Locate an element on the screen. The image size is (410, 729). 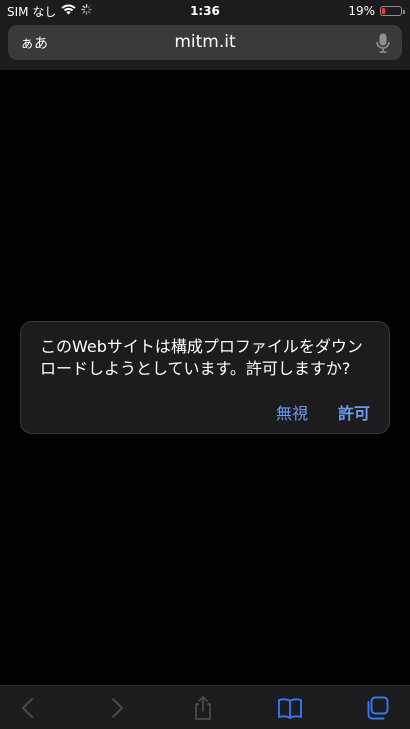
top-chrome: SIM なし 1:36 19% ぁあ mitm.it is located at coordinates (205, 35).